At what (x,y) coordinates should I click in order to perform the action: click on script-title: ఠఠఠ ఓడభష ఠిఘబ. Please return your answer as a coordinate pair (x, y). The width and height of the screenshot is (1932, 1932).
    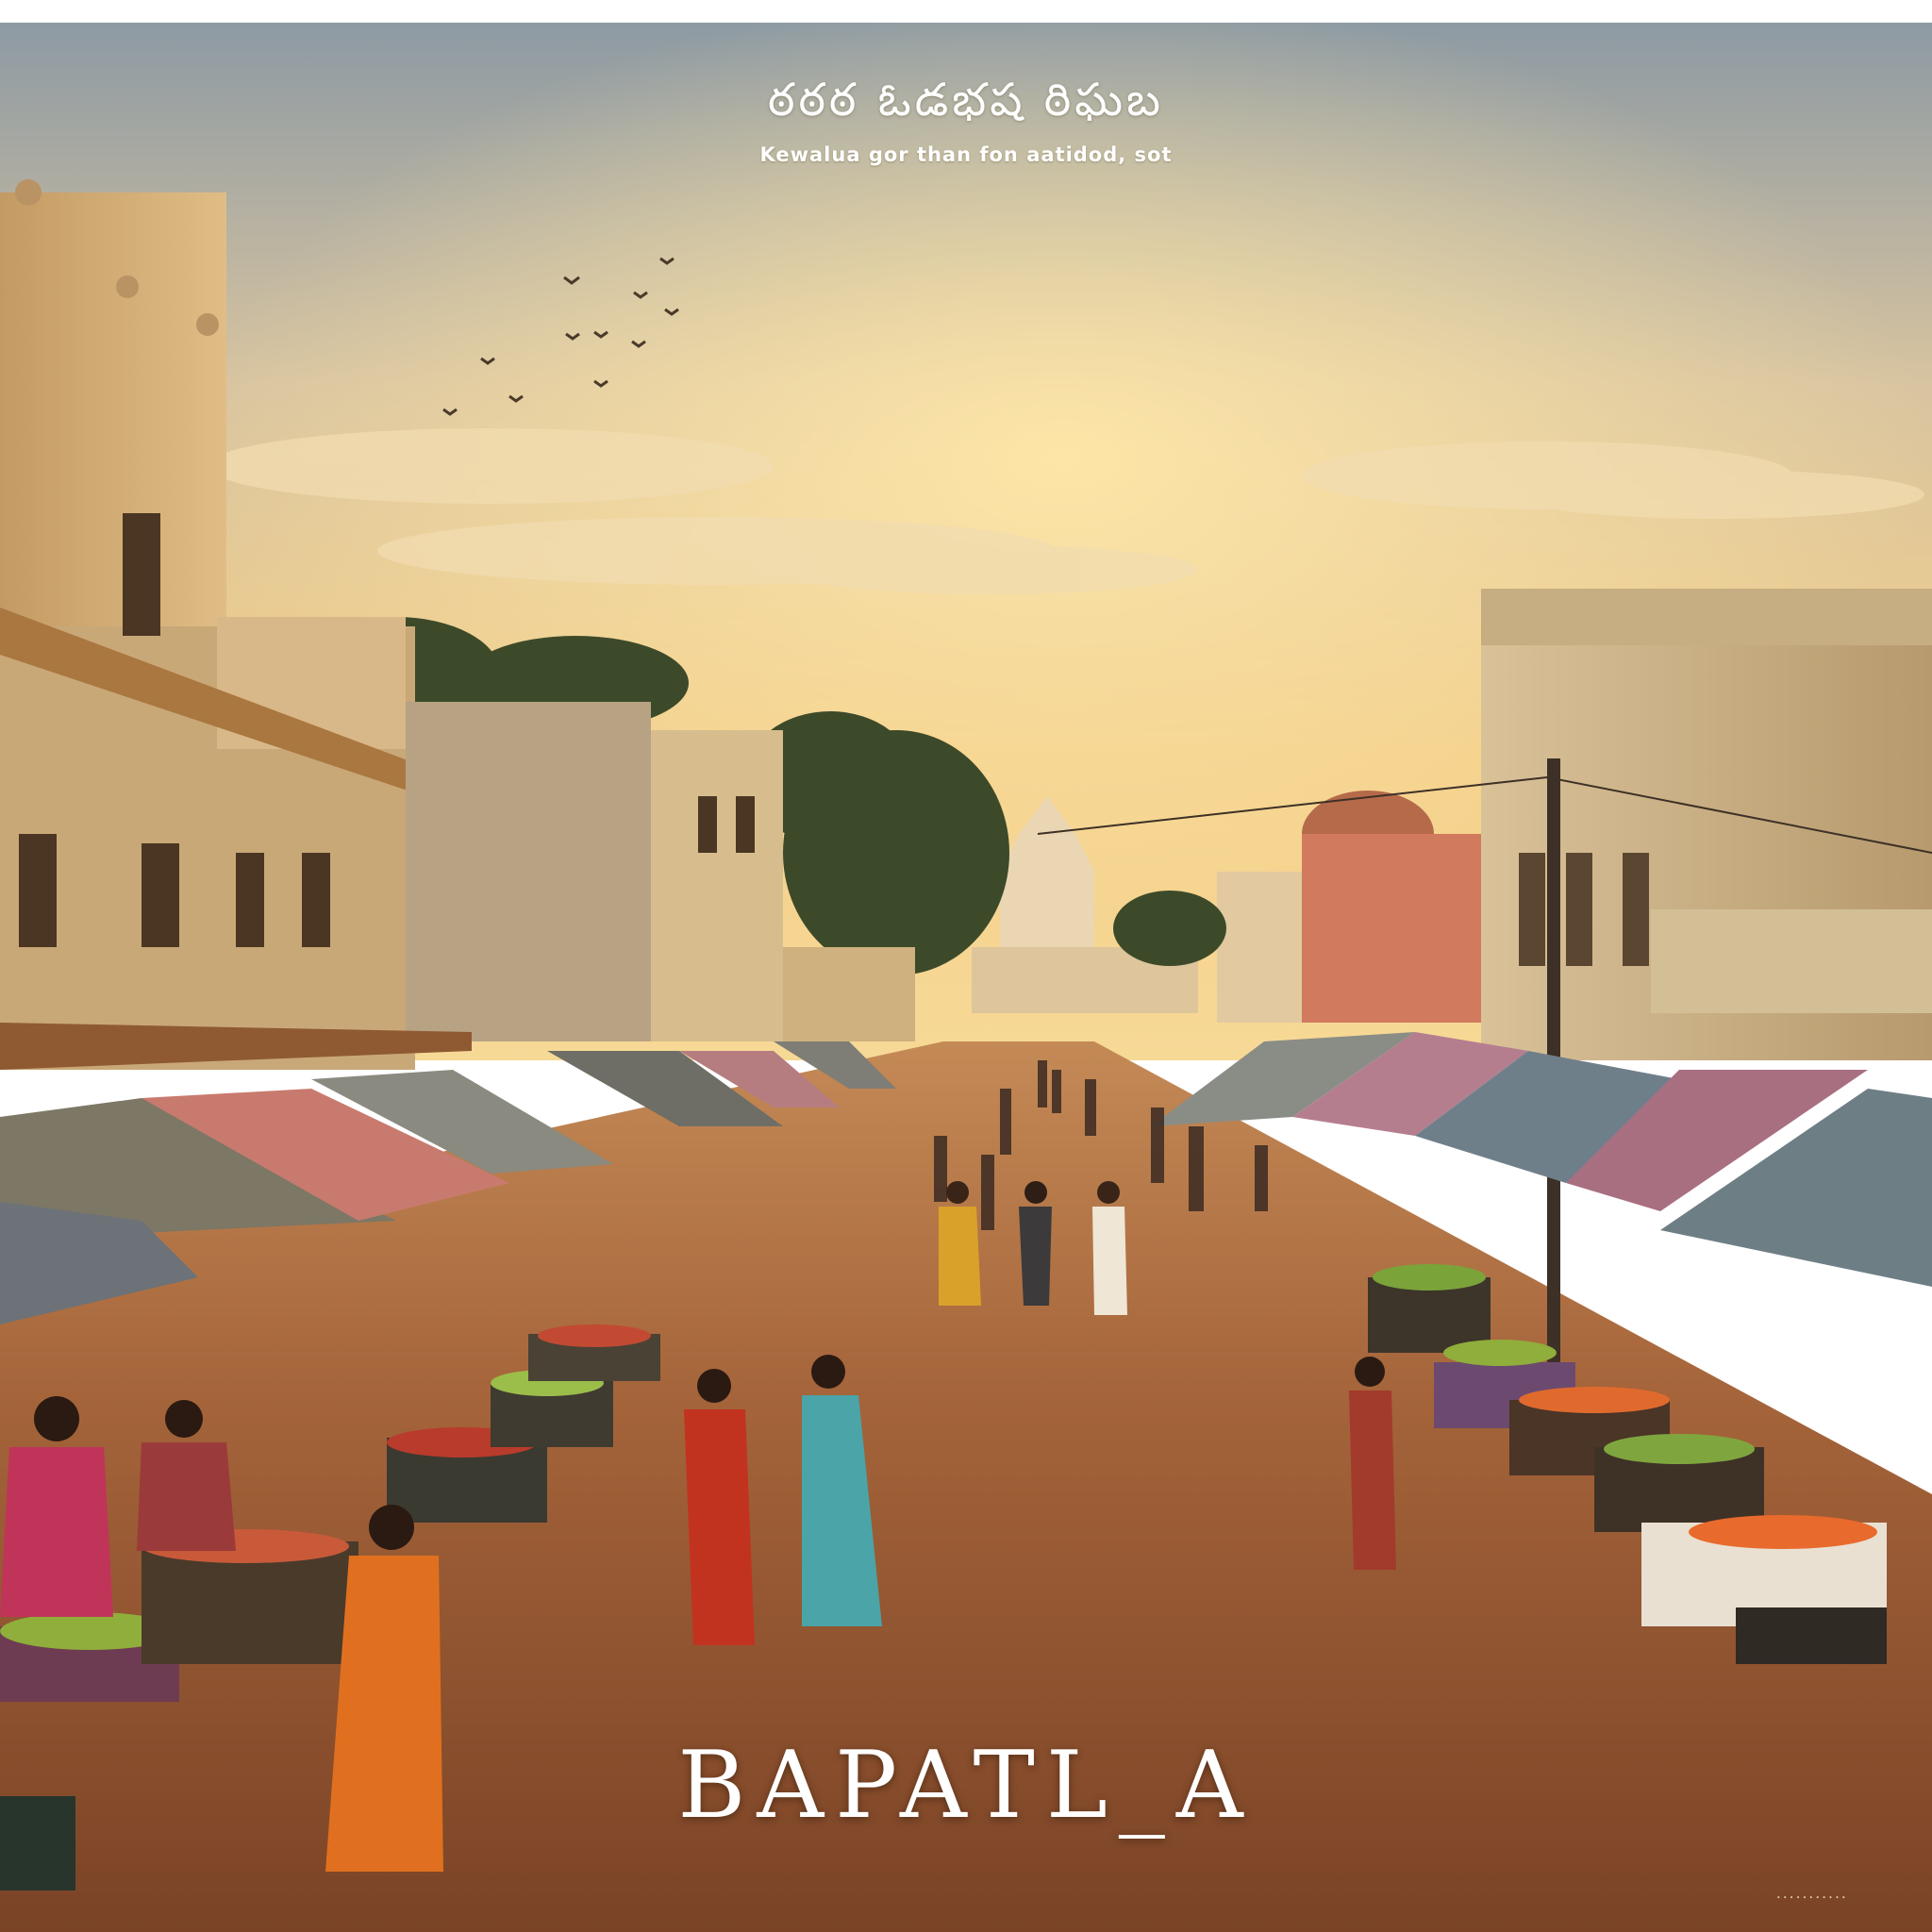
    Looking at the image, I should click on (966, 100).